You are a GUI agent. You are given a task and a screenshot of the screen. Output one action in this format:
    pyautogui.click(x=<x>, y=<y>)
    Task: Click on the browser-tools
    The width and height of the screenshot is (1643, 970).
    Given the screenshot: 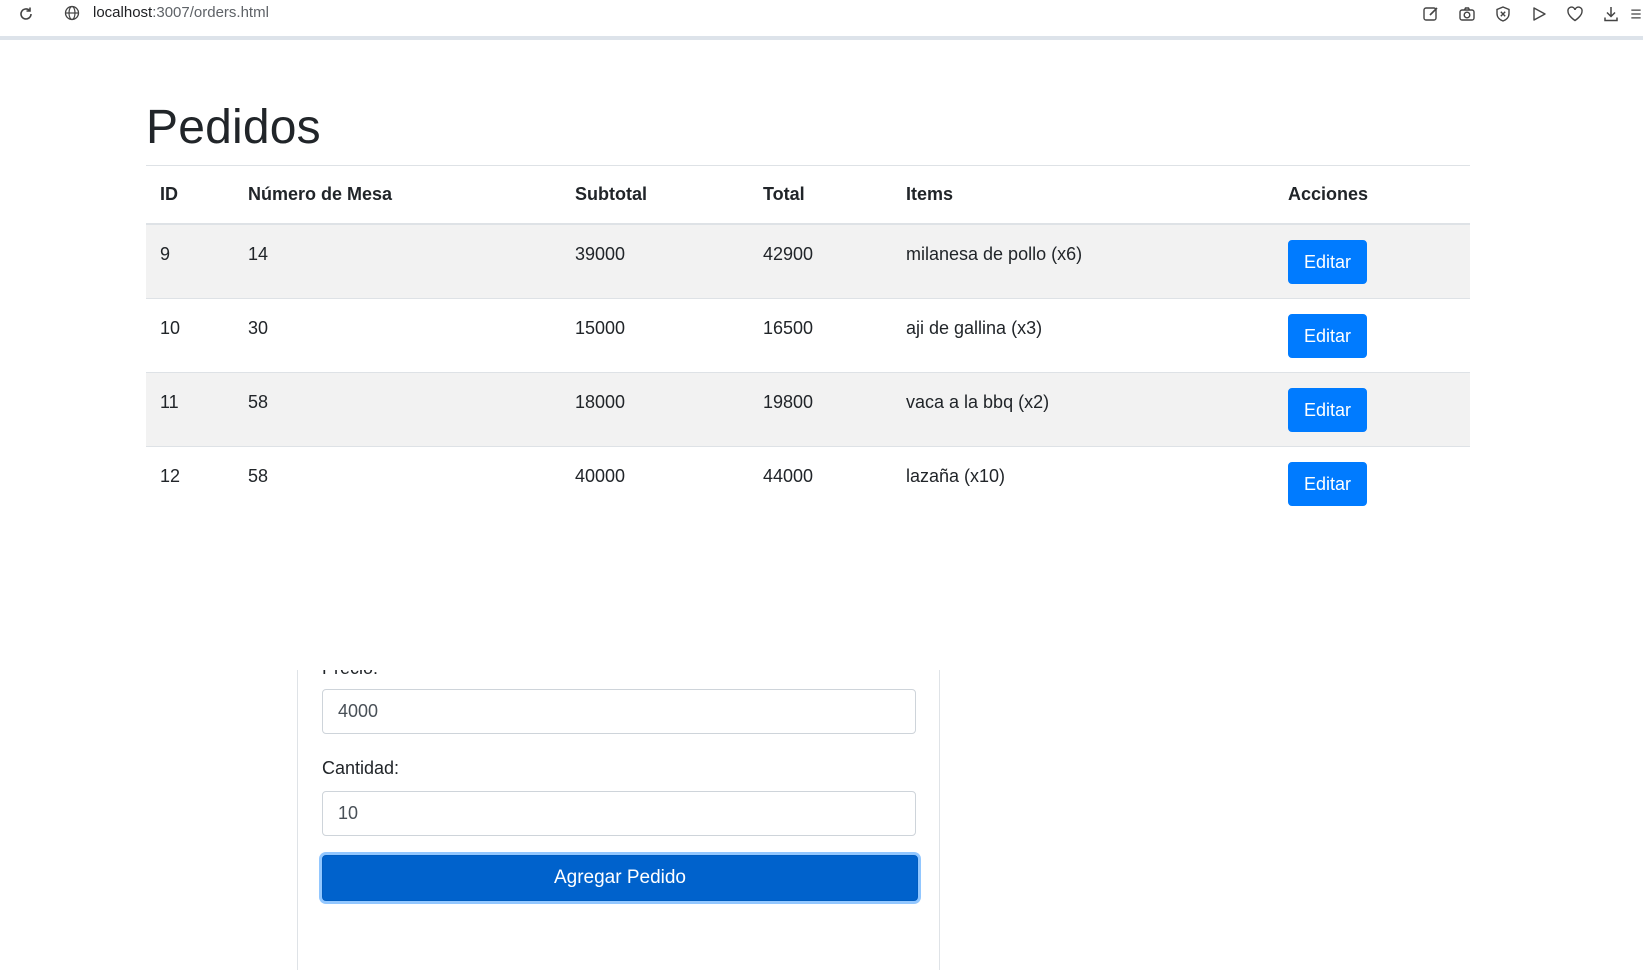 What is the action you would take?
    pyautogui.click(x=1528, y=14)
    